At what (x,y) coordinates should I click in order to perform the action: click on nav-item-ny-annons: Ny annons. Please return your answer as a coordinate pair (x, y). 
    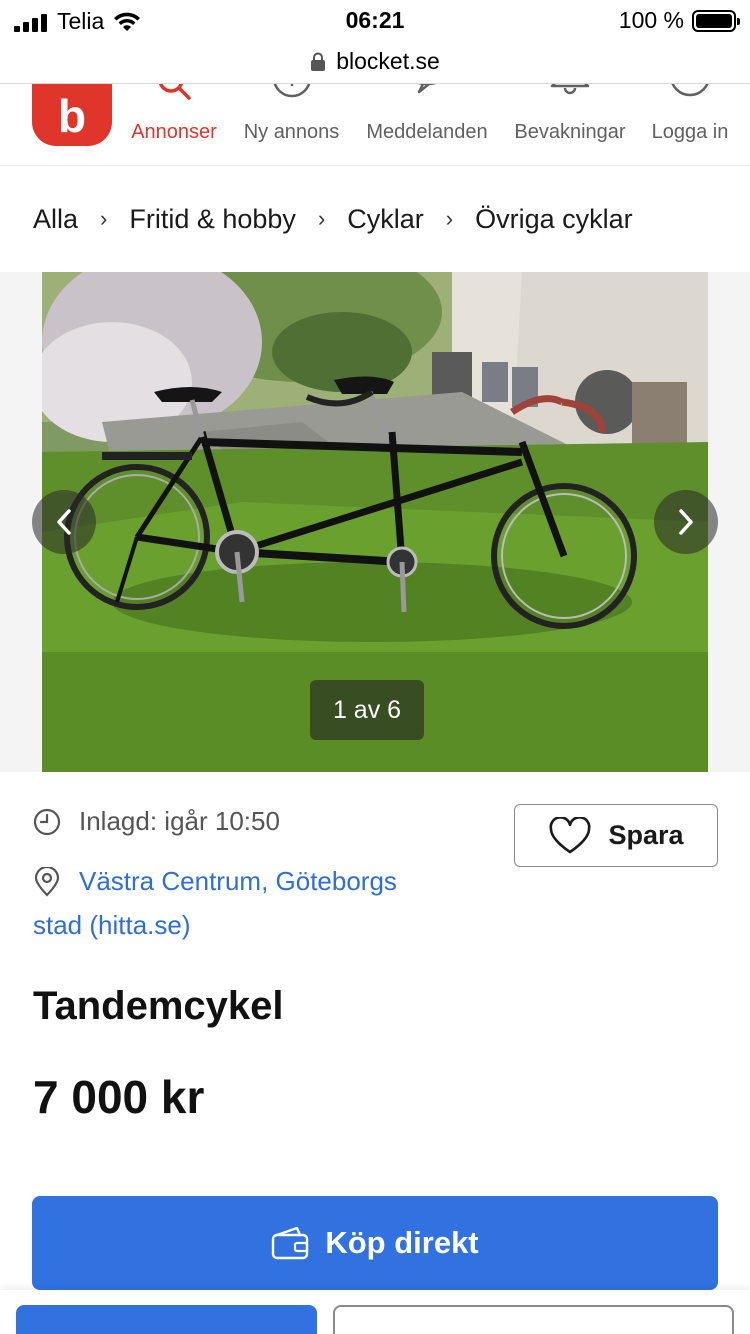
    Looking at the image, I should click on (291, 124).